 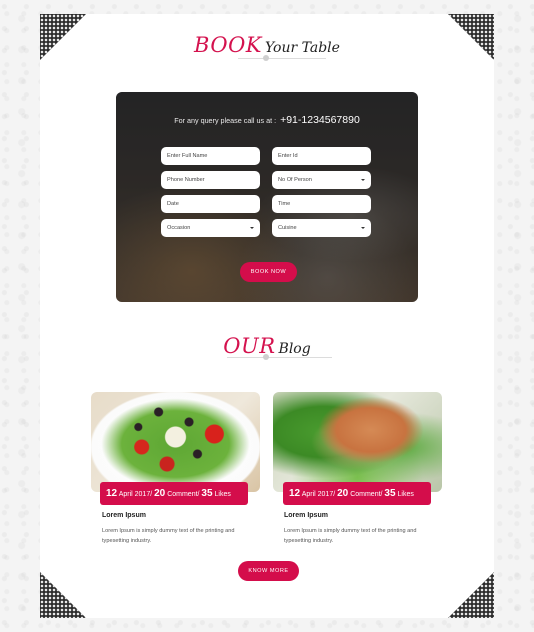 I want to click on post-2-comments-label: Comment, so click(x=365, y=494).